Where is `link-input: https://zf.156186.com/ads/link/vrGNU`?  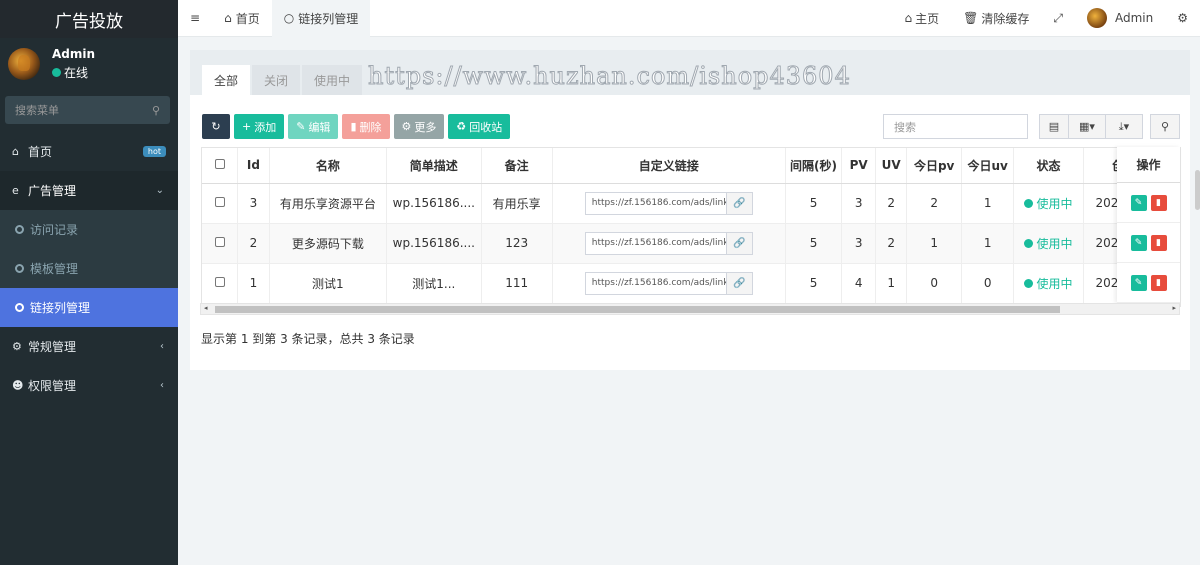 link-input: https://zf.156186.com/ads/link/vrGNU is located at coordinates (655, 203).